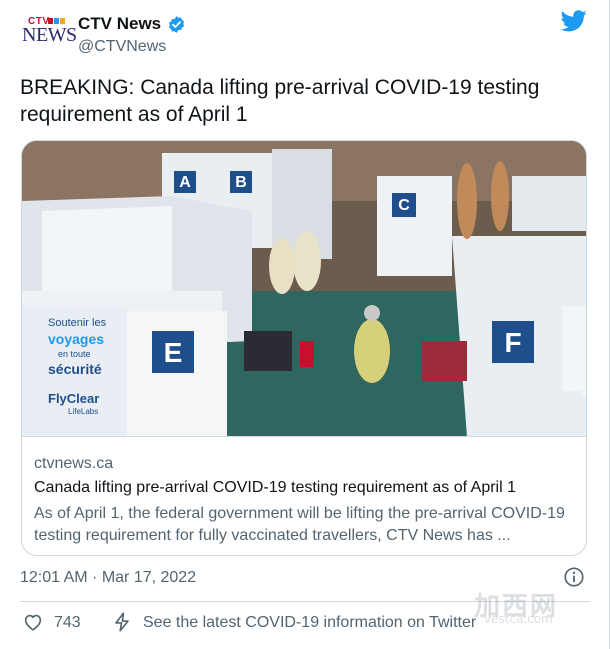 This screenshot has height=649, width=610. What do you see at coordinates (33, 622) in the screenshot?
I see `heart-icon` at bounding box center [33, 622].